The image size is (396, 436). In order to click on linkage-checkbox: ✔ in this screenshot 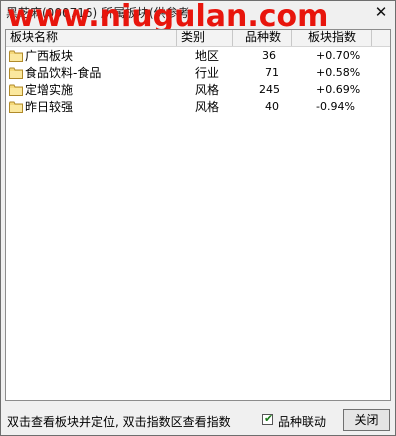, I will do `click(268, 418)`.